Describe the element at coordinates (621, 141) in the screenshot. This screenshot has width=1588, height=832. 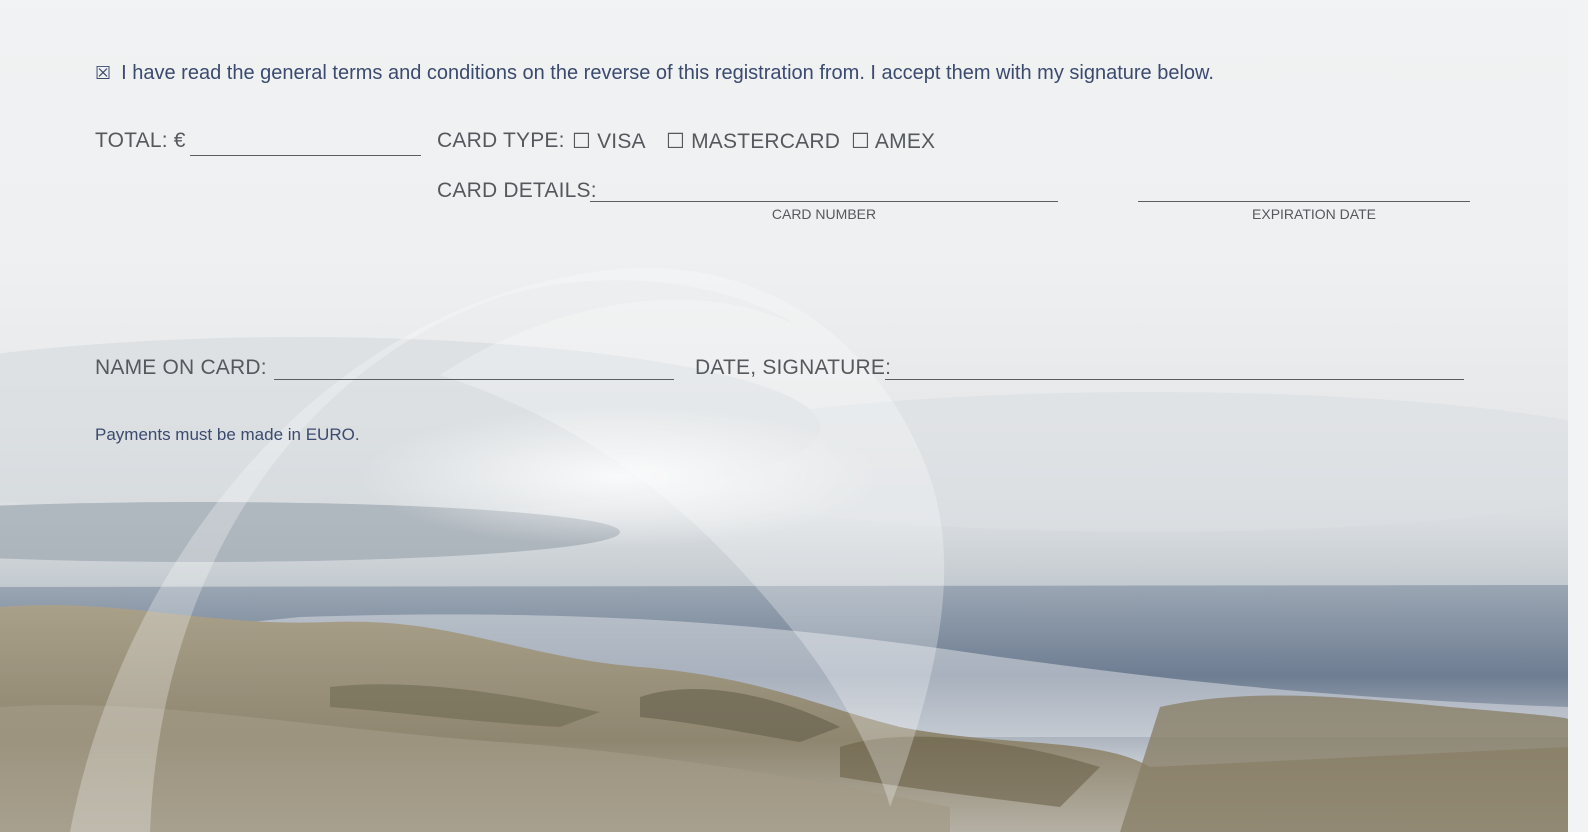
I see `visa-label: VISA` at that location.